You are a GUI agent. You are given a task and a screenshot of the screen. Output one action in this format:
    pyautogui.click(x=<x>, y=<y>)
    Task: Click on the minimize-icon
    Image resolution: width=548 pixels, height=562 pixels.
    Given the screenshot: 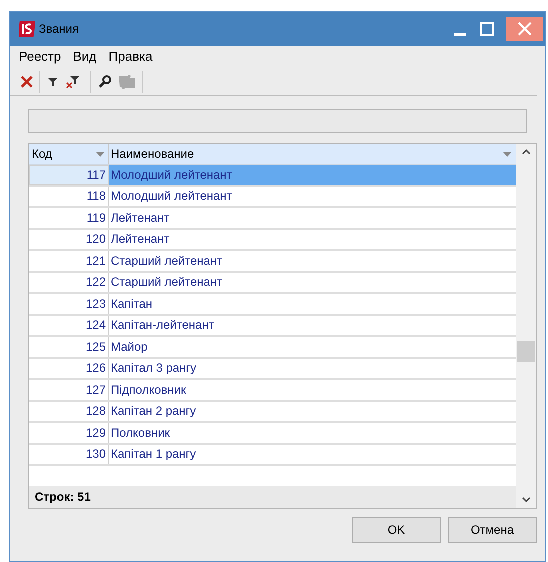 What is the action you would take?
    pyautogui.click(x=460, y=34)
    